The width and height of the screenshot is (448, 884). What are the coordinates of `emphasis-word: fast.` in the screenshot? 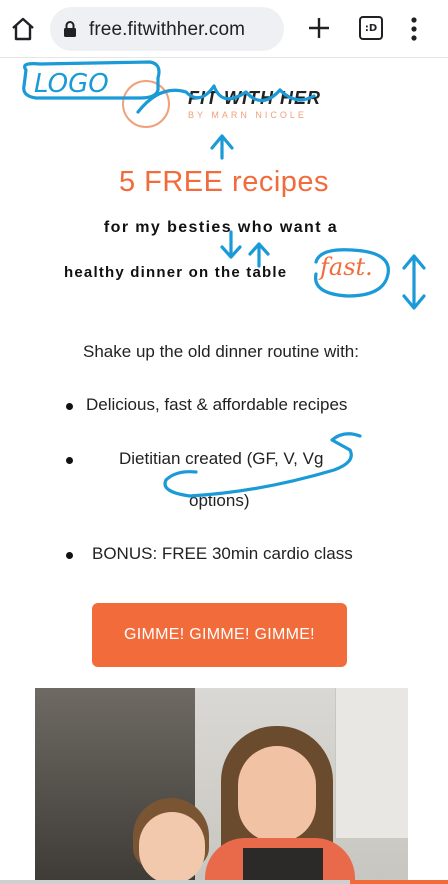 It's located at (346, 267).